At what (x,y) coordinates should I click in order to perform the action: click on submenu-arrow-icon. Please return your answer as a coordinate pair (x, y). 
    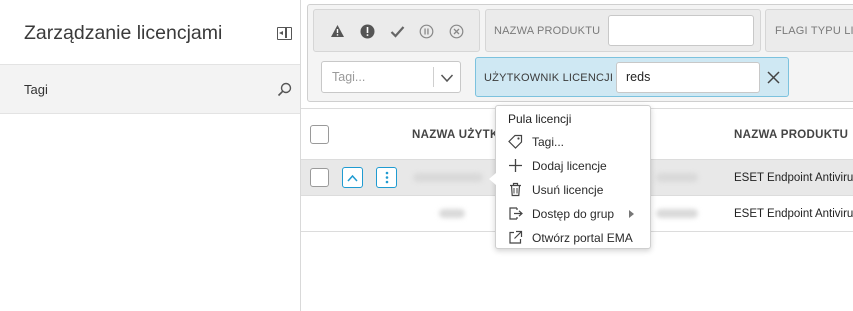
    Looking at the image, I should click on (631, 214).